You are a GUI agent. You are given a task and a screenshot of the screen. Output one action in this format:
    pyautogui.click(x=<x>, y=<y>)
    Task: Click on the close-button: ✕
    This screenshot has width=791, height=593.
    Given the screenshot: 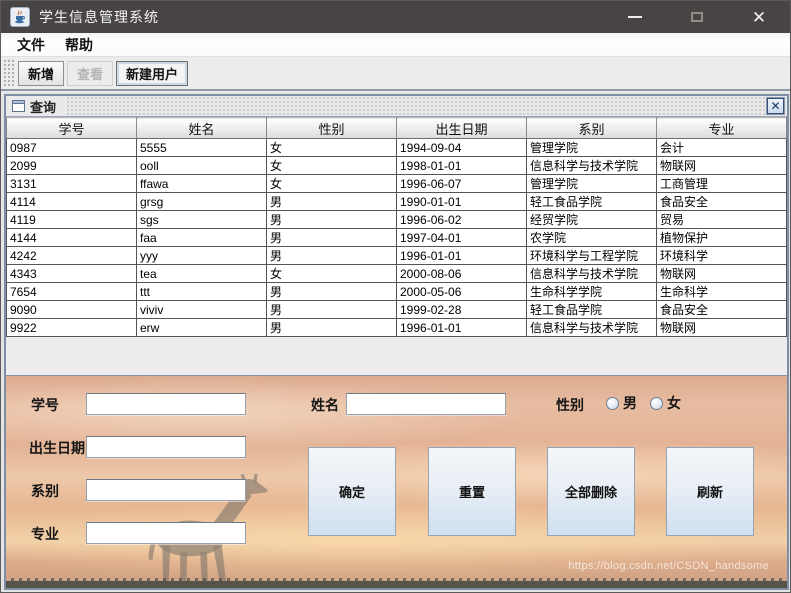 What is the action you would take?
    pyautogui.click(x=759, y=17)
    